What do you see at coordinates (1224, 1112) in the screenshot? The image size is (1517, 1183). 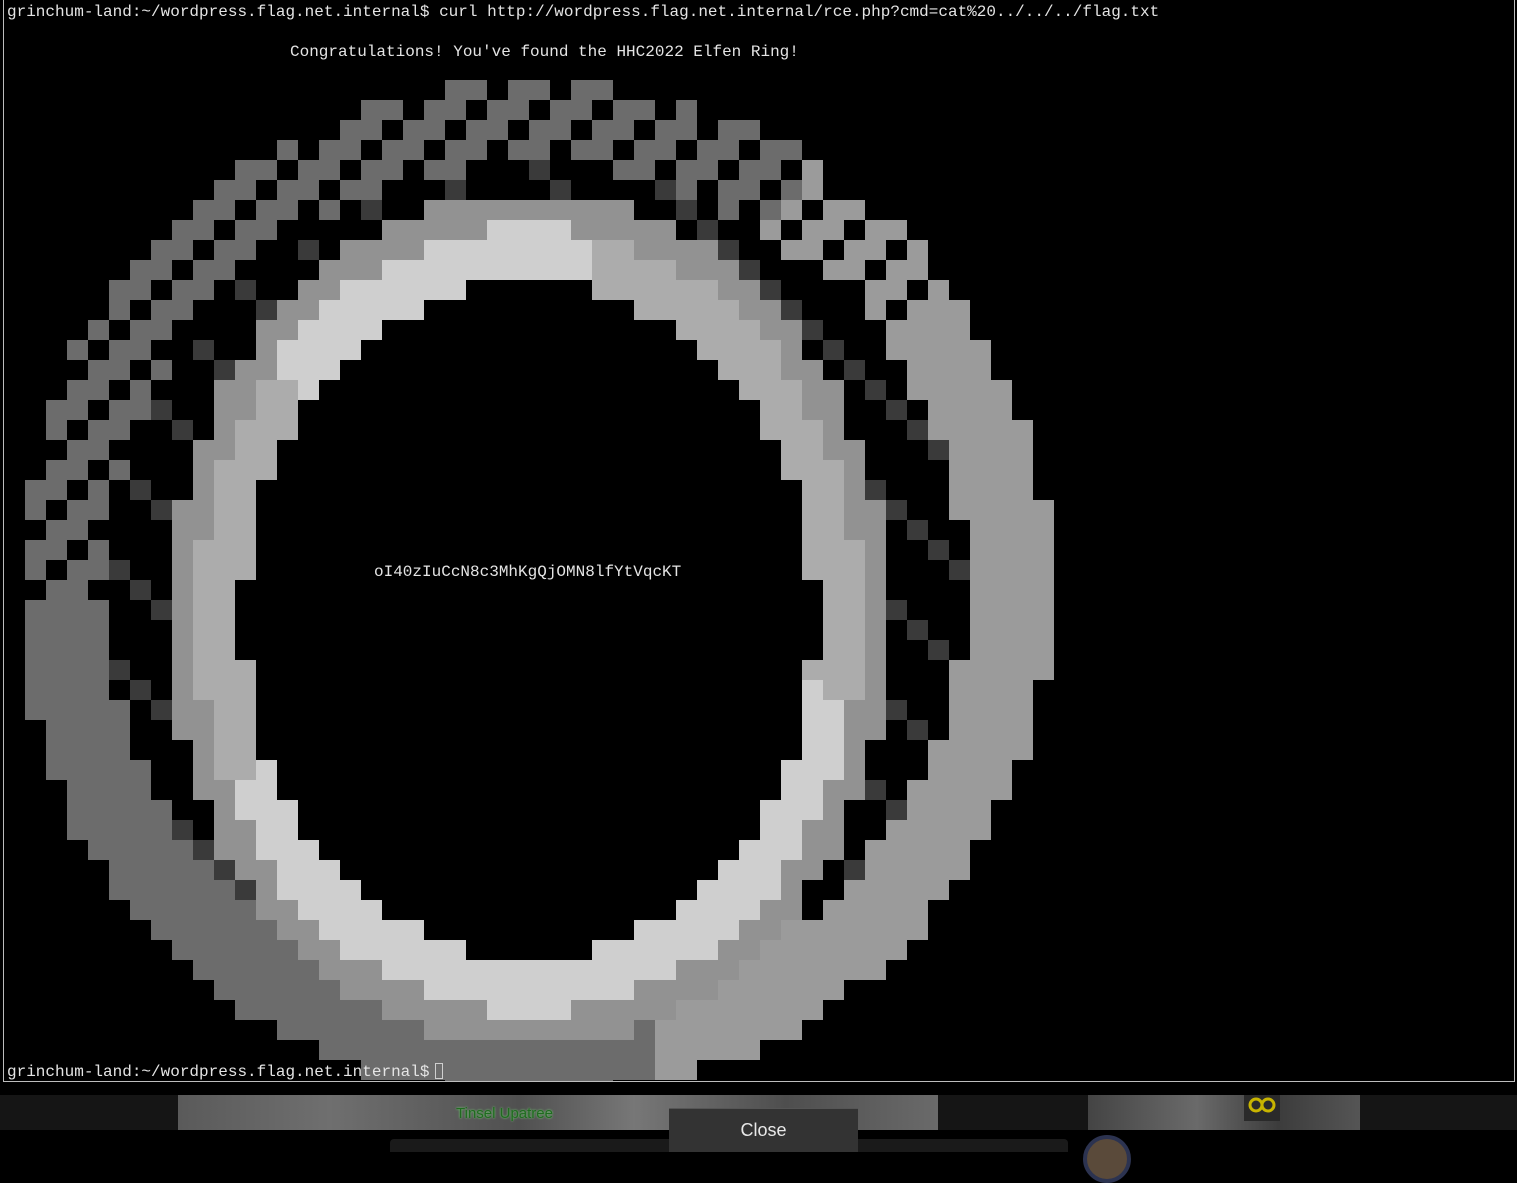 I see `scene-panel` at bounding box center [1224, 1112].